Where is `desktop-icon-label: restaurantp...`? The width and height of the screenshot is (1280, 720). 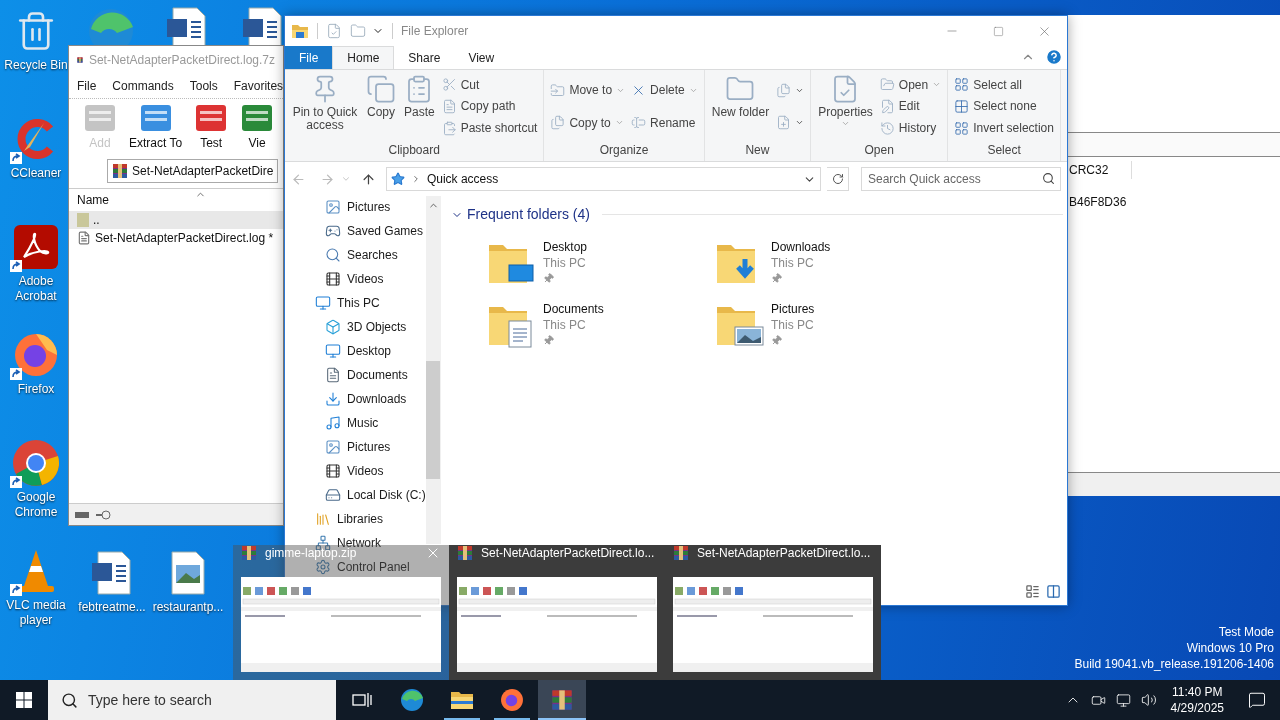 desktop-icon-label: restaurantp... is located at coordinates (188, 607).